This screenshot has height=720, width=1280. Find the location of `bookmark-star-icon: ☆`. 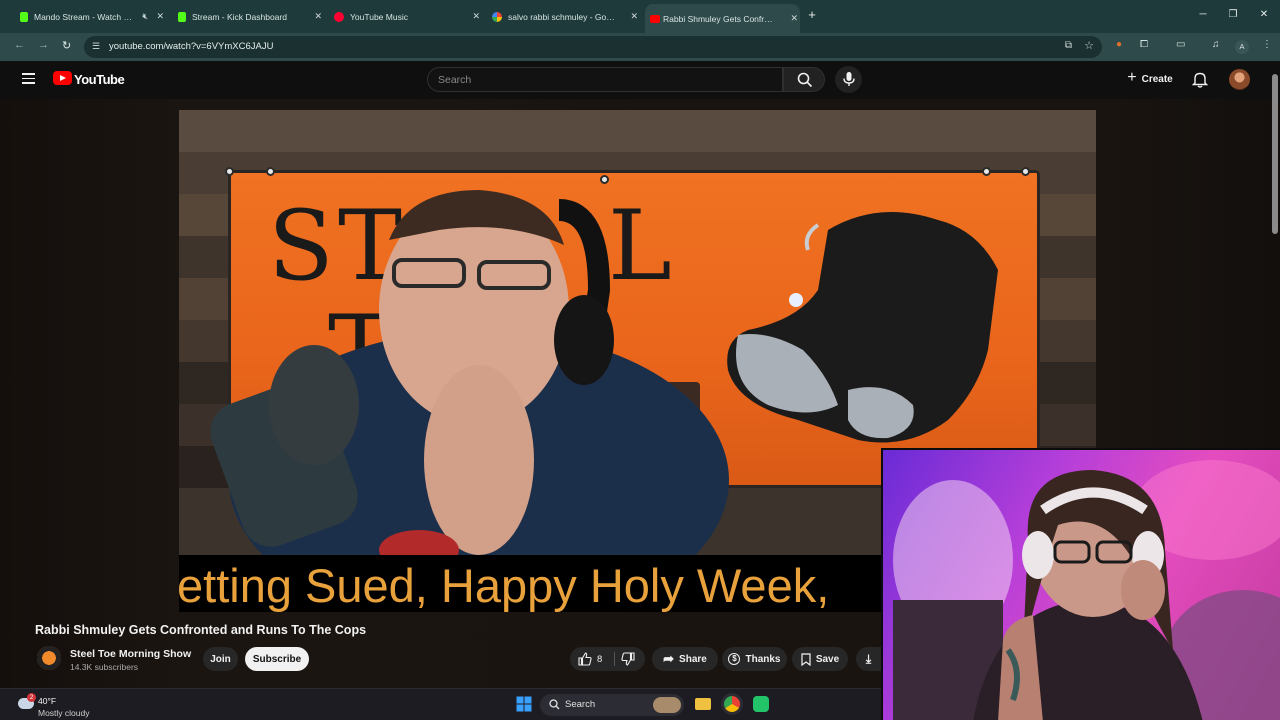

bookmark-star-icon: ☆ is located at coordinates (1089, 45).